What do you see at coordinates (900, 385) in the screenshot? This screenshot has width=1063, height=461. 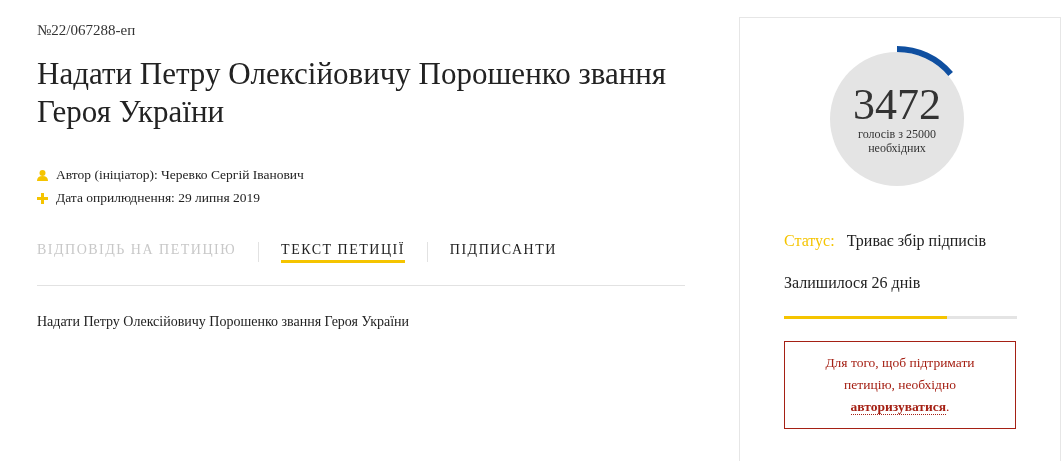 I see `auth-notice: Для того, щоб підтримати петицію, необхідно авторизуватися.` at bounding box center [900, 385].